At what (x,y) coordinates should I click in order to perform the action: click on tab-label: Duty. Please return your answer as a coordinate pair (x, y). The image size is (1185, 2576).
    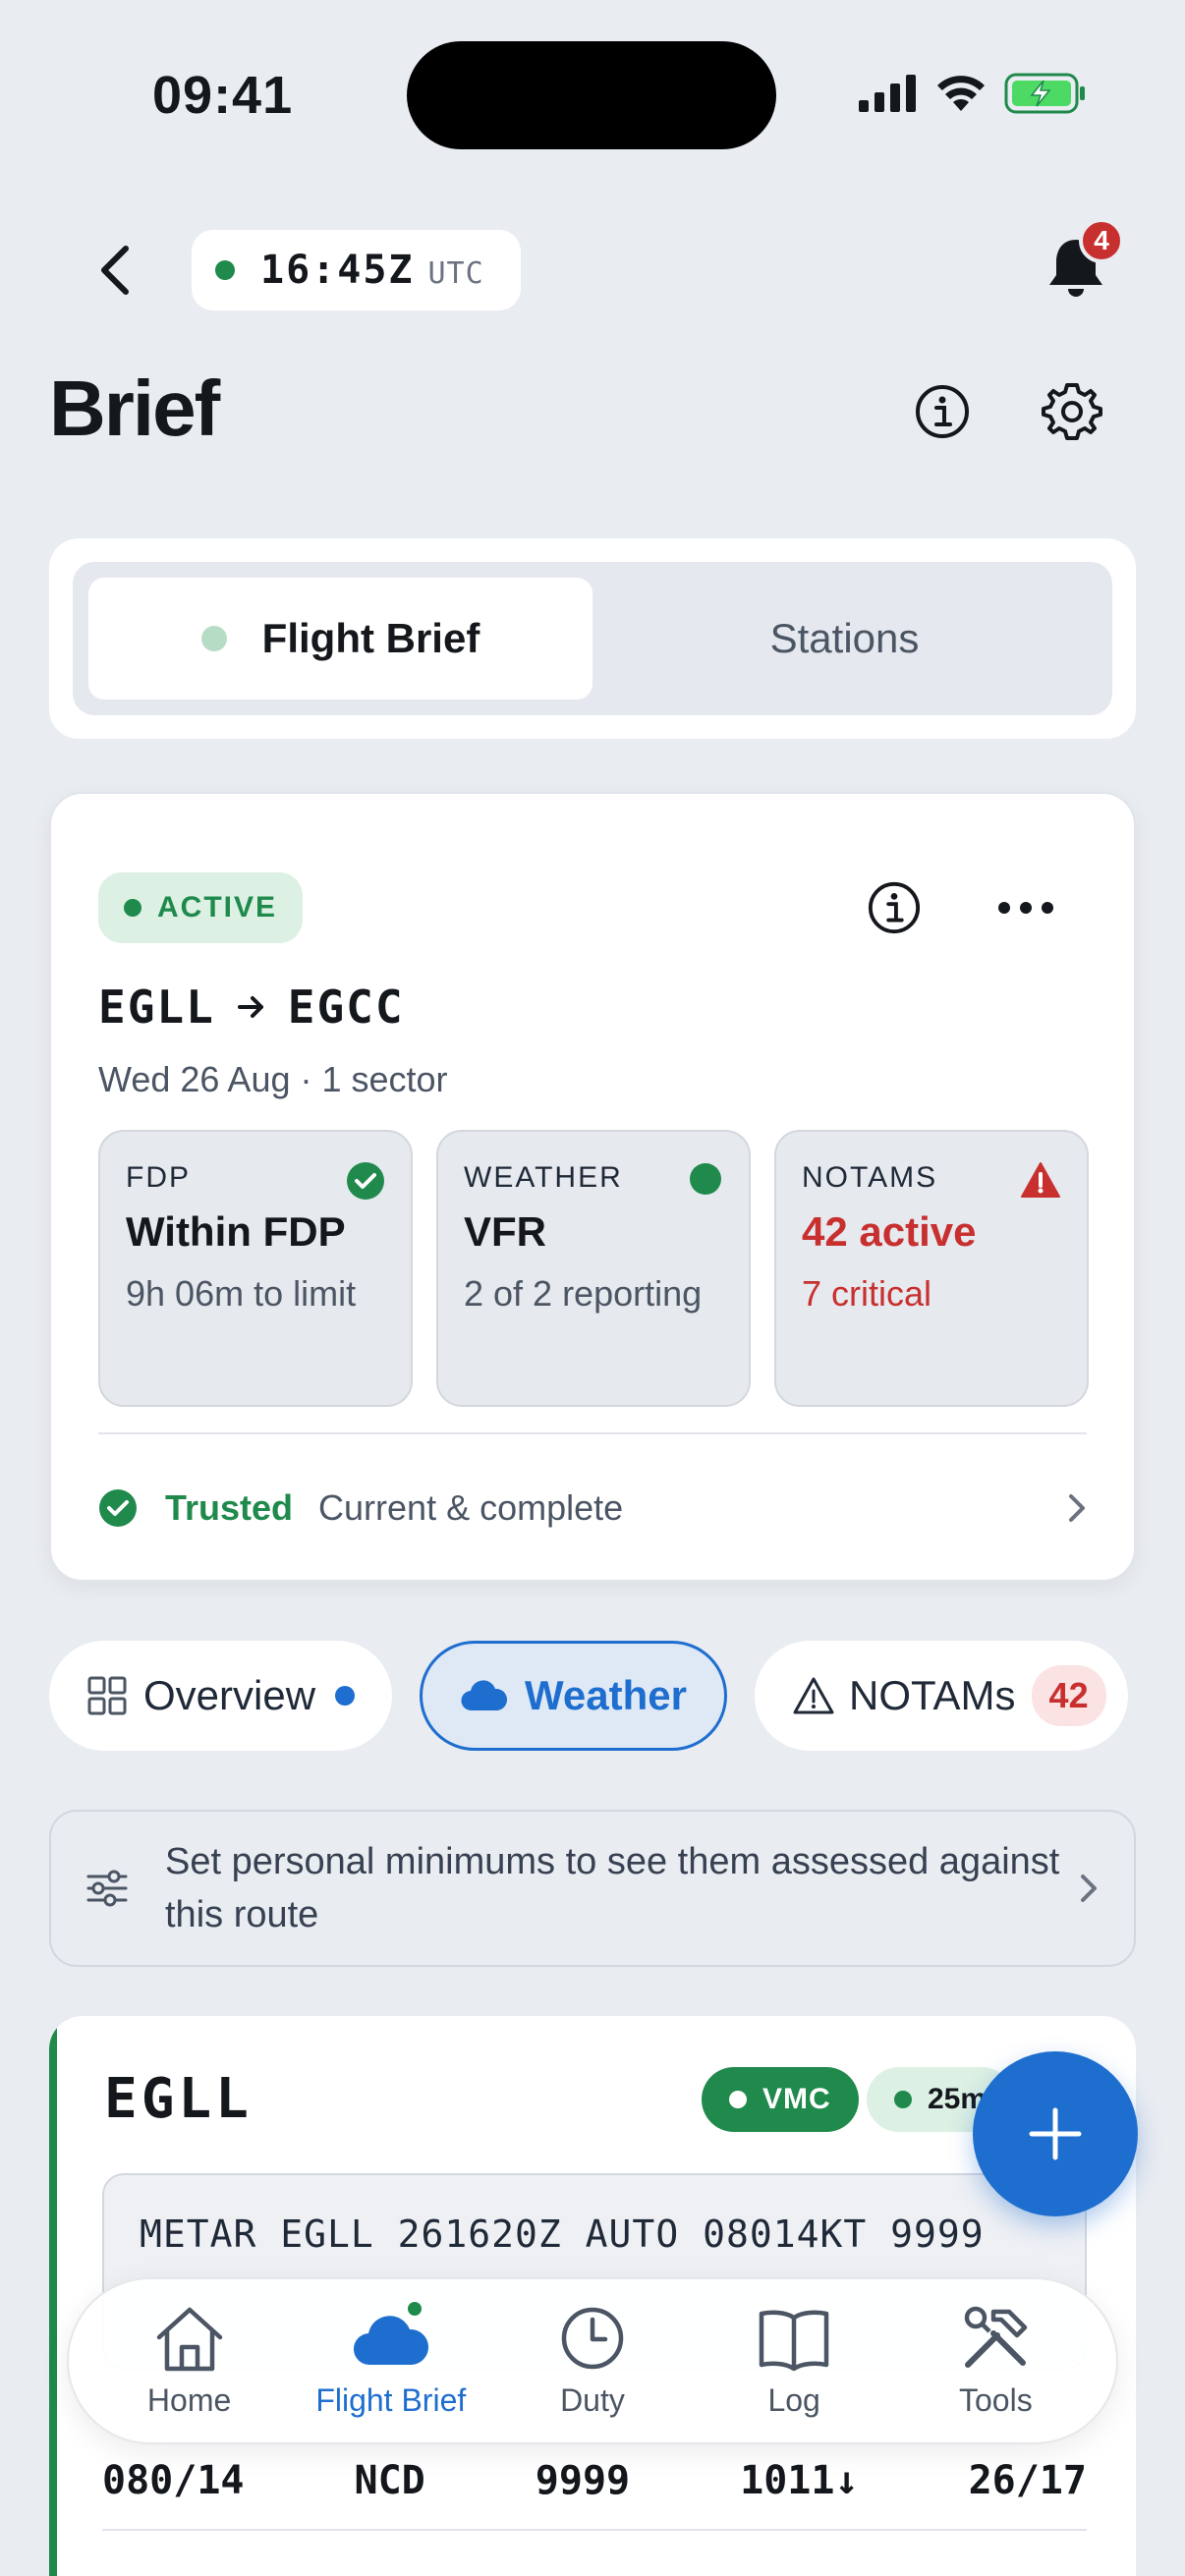
    Looking at the image, I should click on (592, 2399).